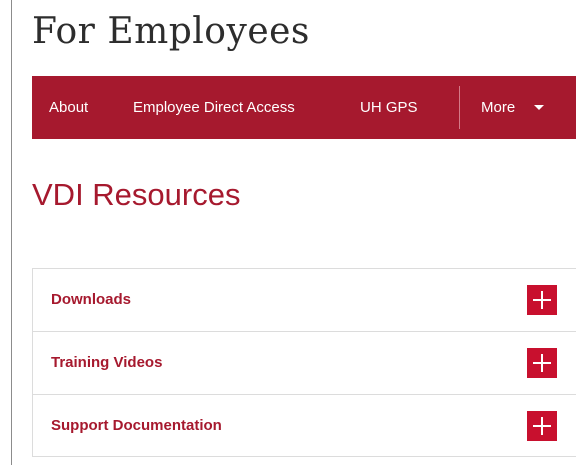  Describe the element at coordinates (91, 300) in the screenshot. I see `accordion-item-label: Downloads` at that location.